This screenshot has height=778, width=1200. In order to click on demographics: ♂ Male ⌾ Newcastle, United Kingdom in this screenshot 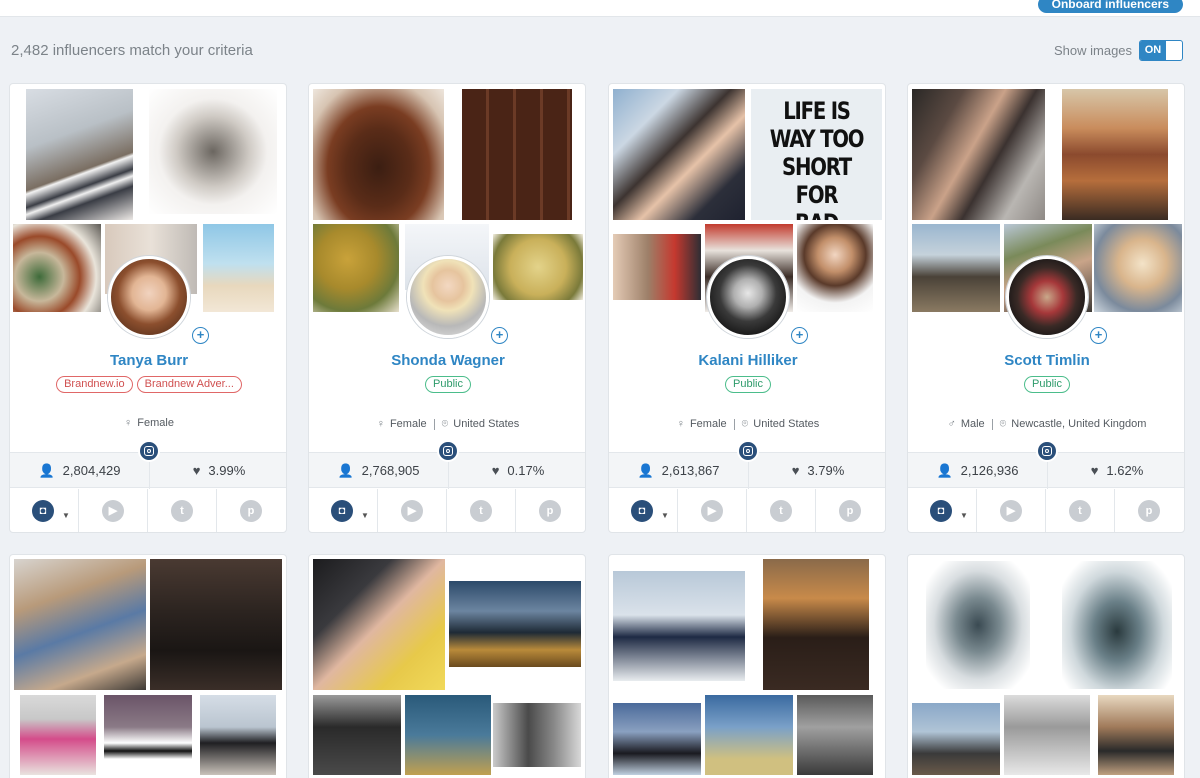, I will do `click(1046, 424)`.